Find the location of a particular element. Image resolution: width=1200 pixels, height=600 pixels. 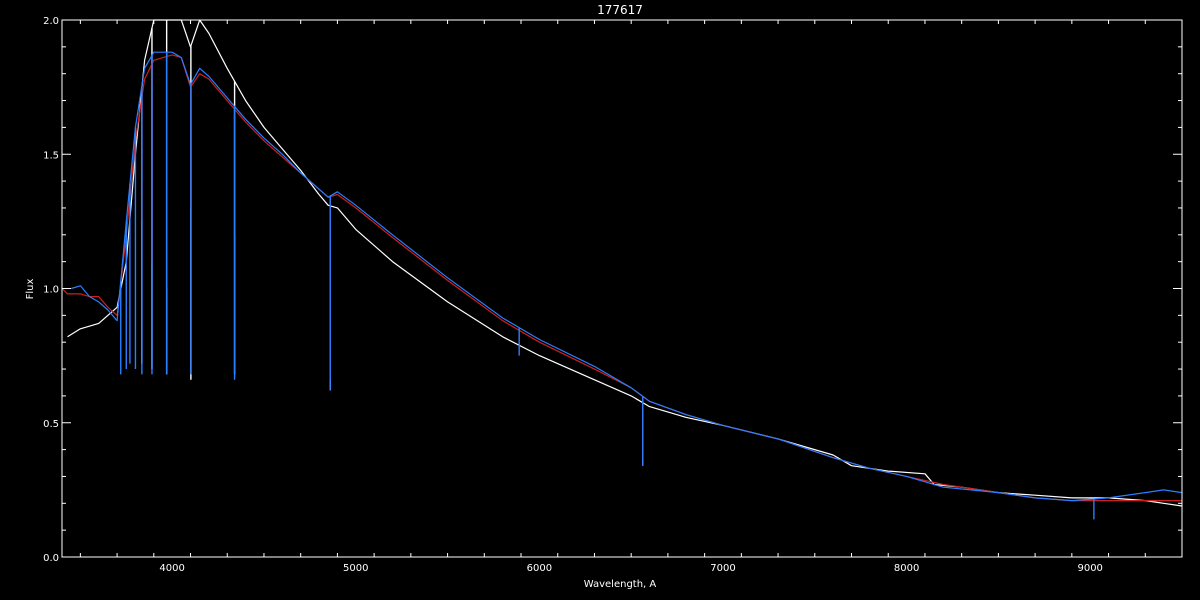

x-tick-label: 6000 is located at coordinates (539, 568).